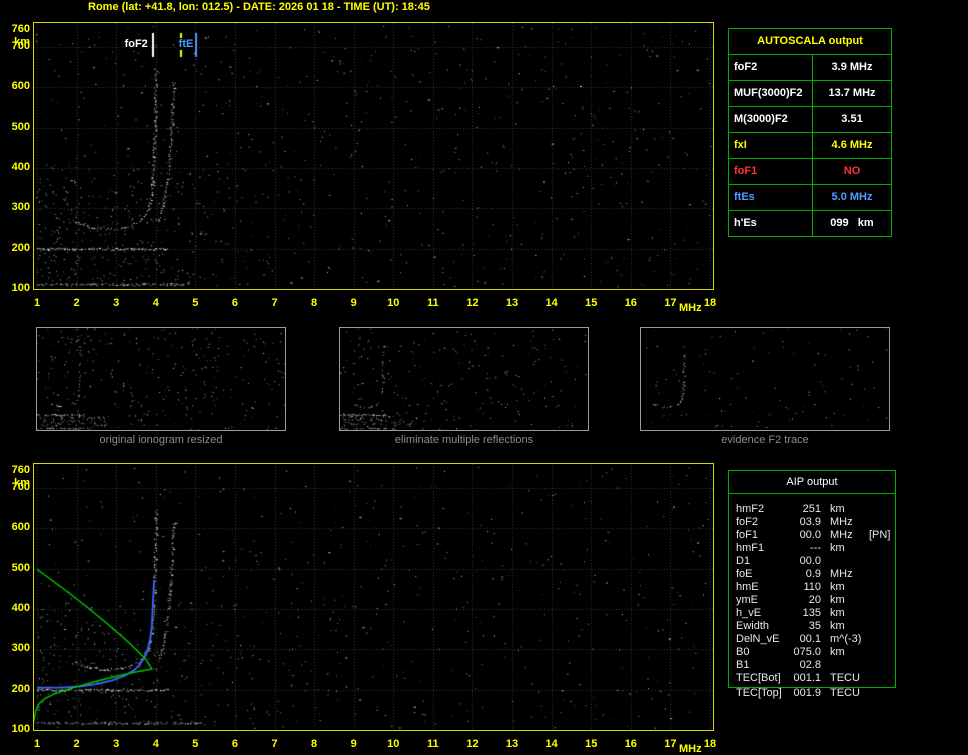 This screenshot has height=755, width=968. What do you see at coordinates (710, 744) in the screenshot?
I see `x-tick-label: 18` at bounding box center [710, 744].